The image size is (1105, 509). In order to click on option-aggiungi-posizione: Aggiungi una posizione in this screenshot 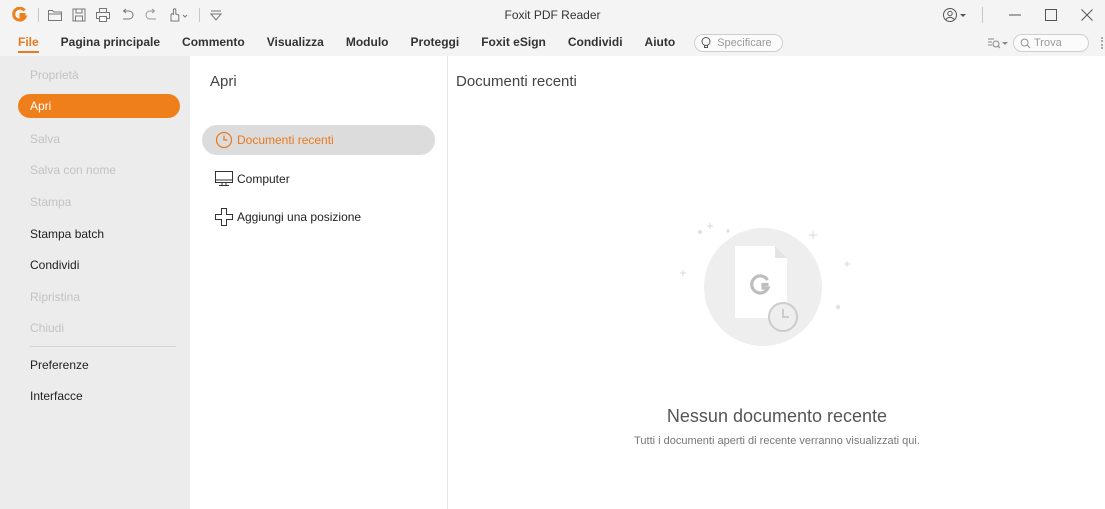, I will do `click(318, 217)`.